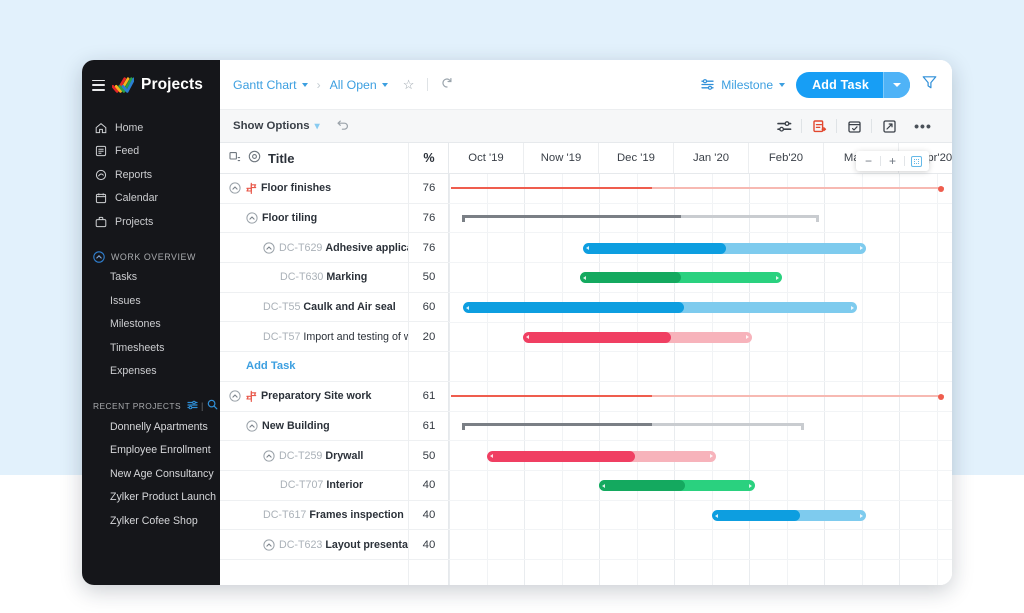  I want to click on calendar-check-icon, so click(854, 126).